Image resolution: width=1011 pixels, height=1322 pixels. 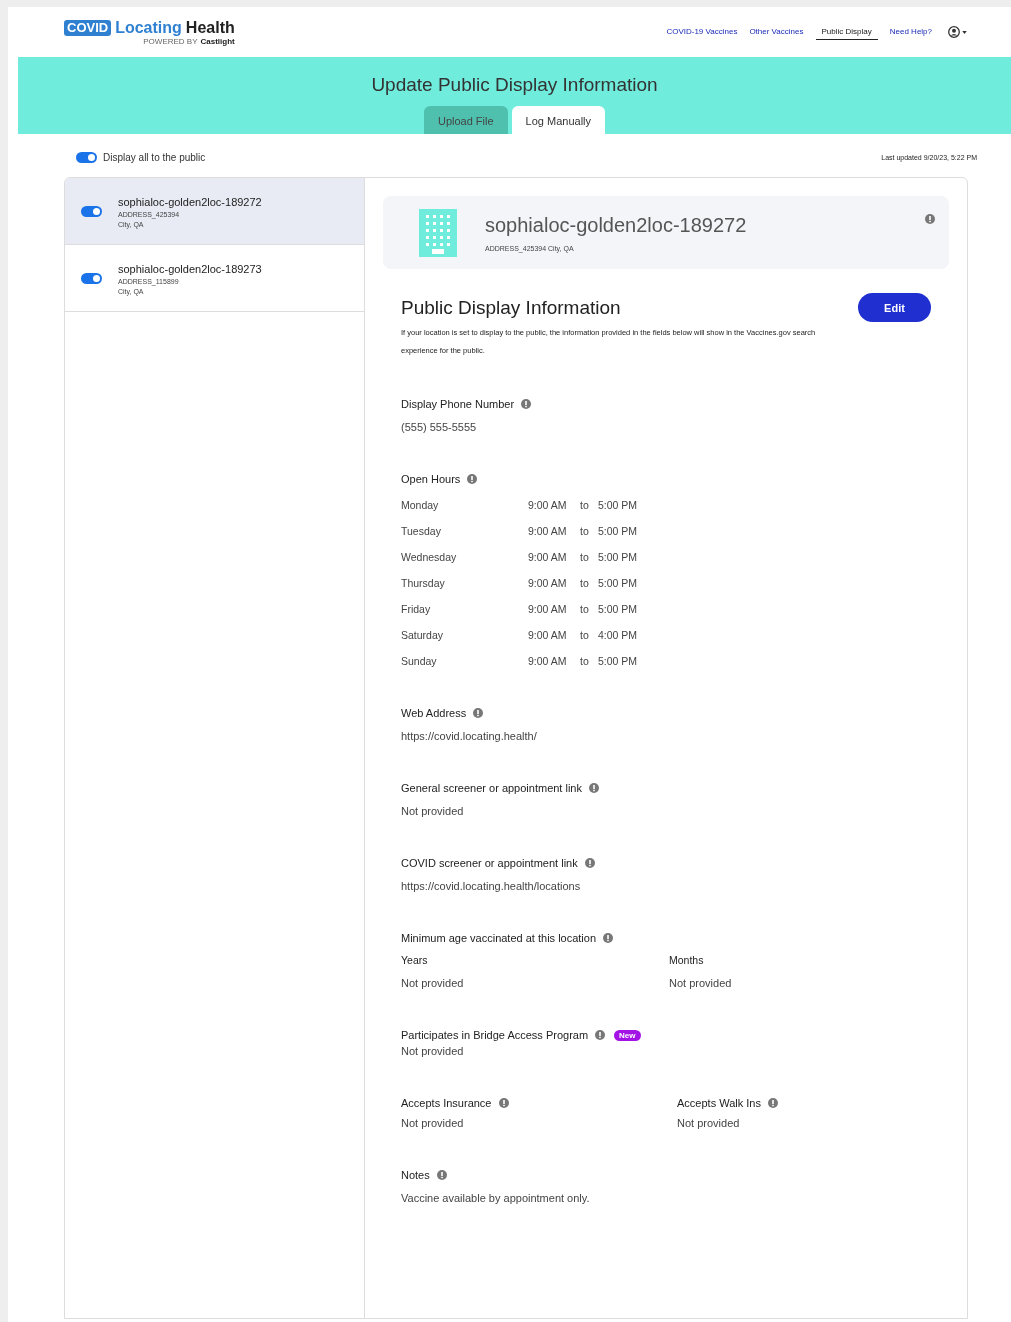 What do you see at coordinates (719, 1103) in the screenshot?
I see `field-label: Accepts Walk Ins` at bounding box center [719, 1103].